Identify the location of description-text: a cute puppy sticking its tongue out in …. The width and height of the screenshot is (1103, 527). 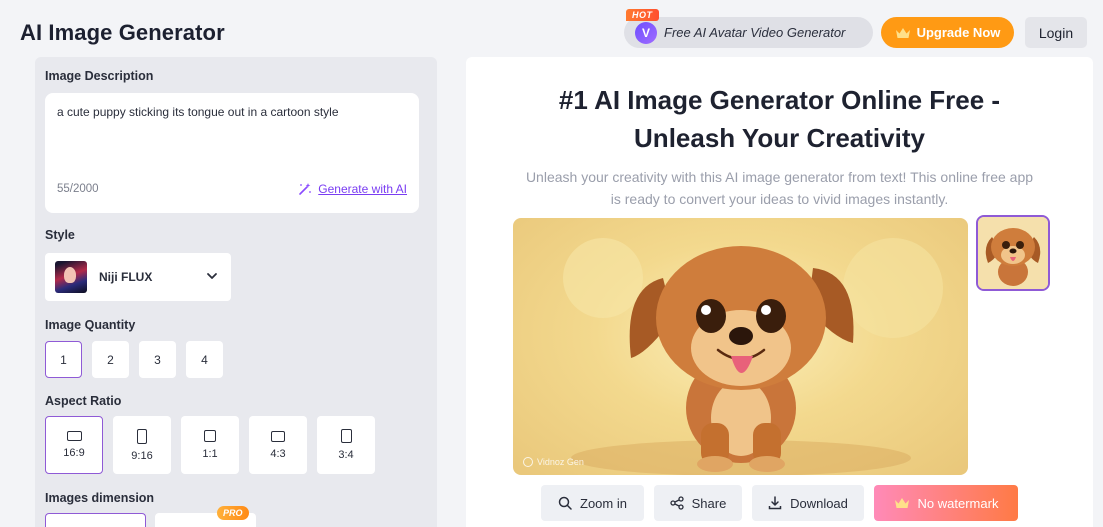
(198, 112).